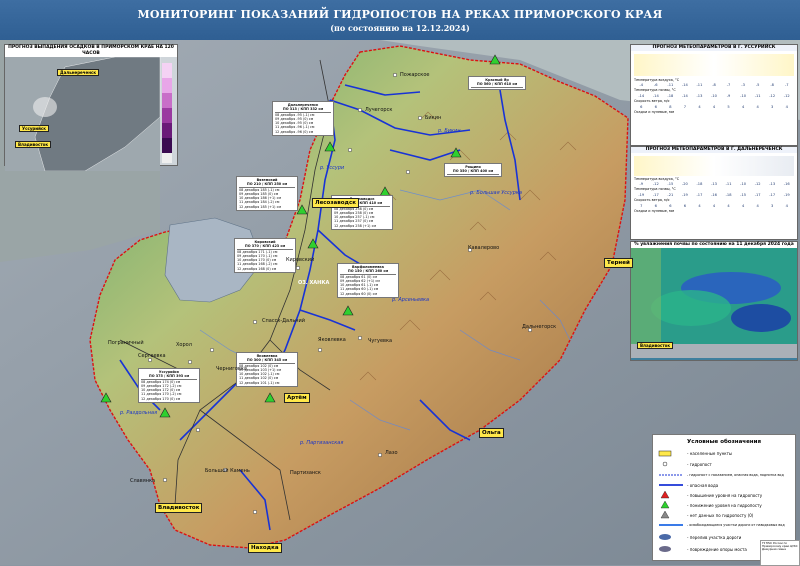 This screenshot has width=800, height=566. Describe the element at coordinates (724, 505) in the screenshot. I see `legend-item: - понижение уровня на гидропосту` at that location.